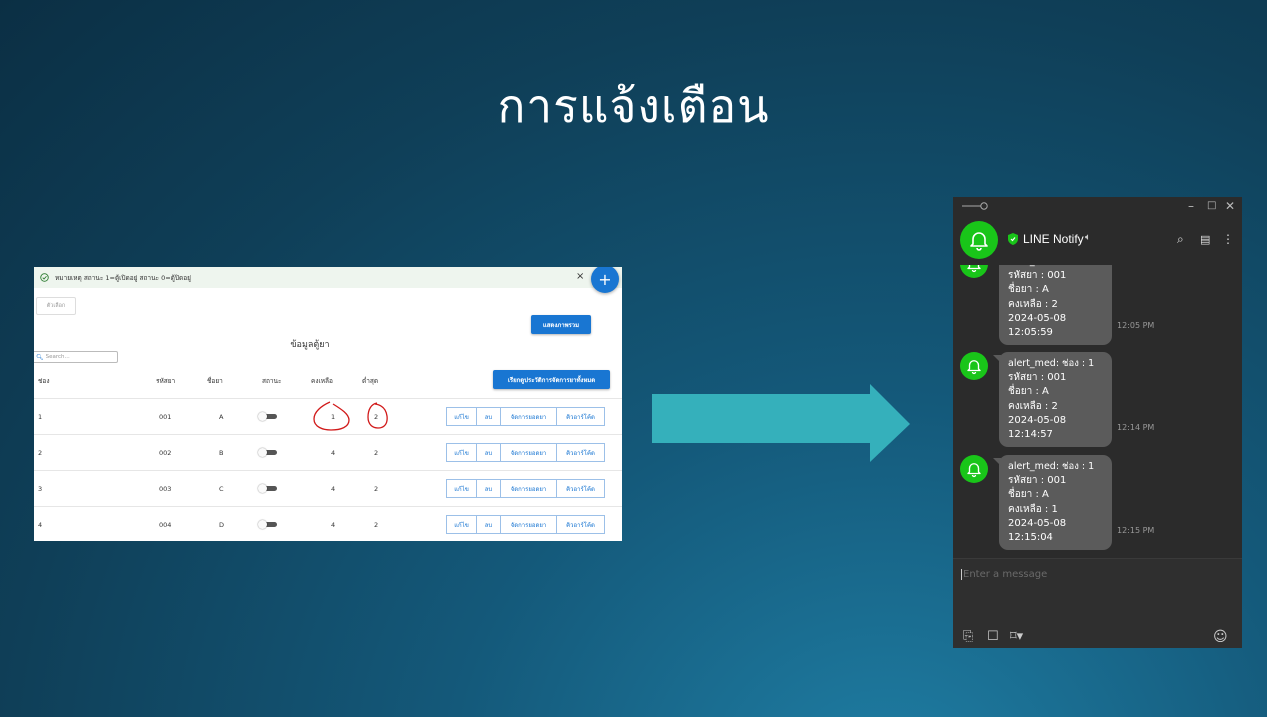  Describe the element at coordinates (1230, 206) in the screenshot. I see `close-icon: ✕` at that location.